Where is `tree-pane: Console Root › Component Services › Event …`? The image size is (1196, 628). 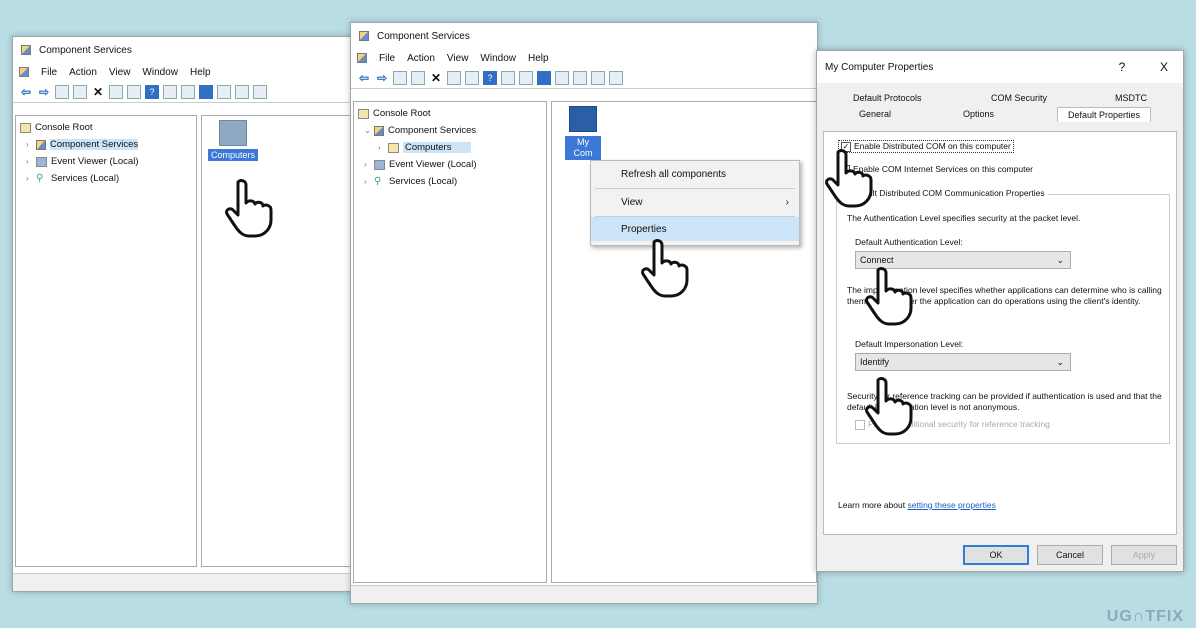 tree-pane: Console Root › Component Services › Event … is located at coordinates (106, 341).